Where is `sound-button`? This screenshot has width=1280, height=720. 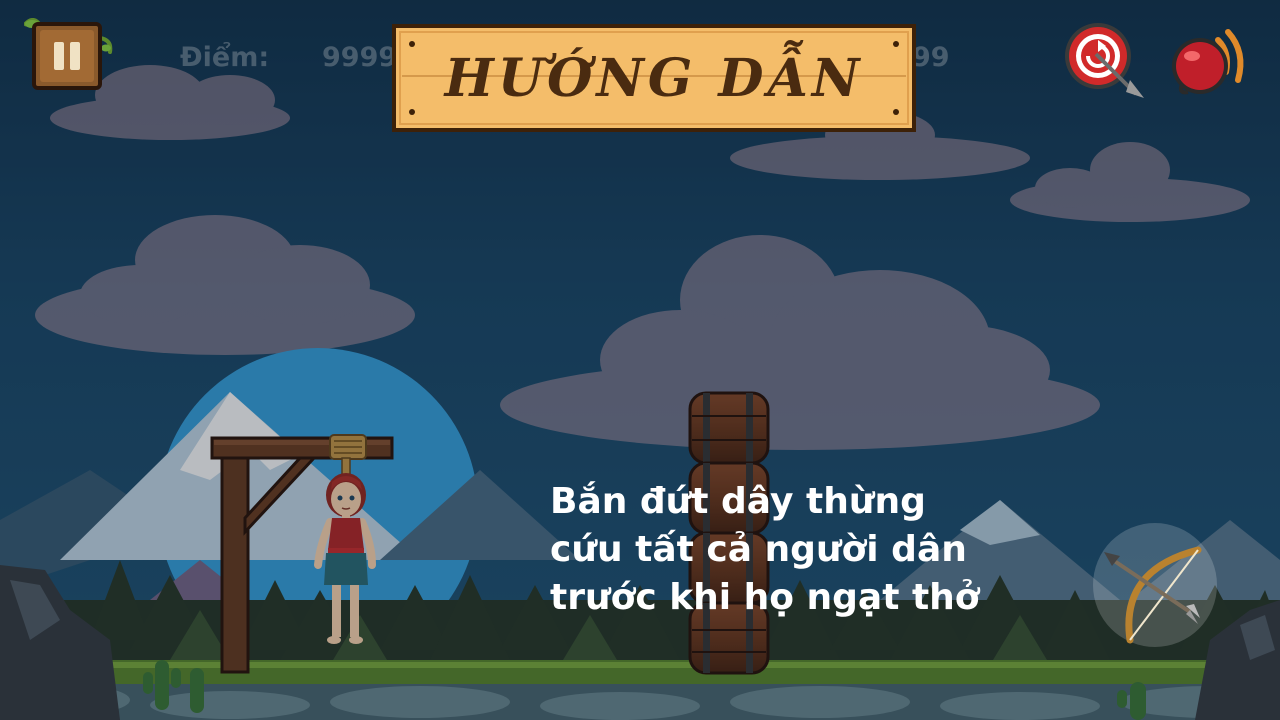
sound-button is located at coordinates (1210, 61).